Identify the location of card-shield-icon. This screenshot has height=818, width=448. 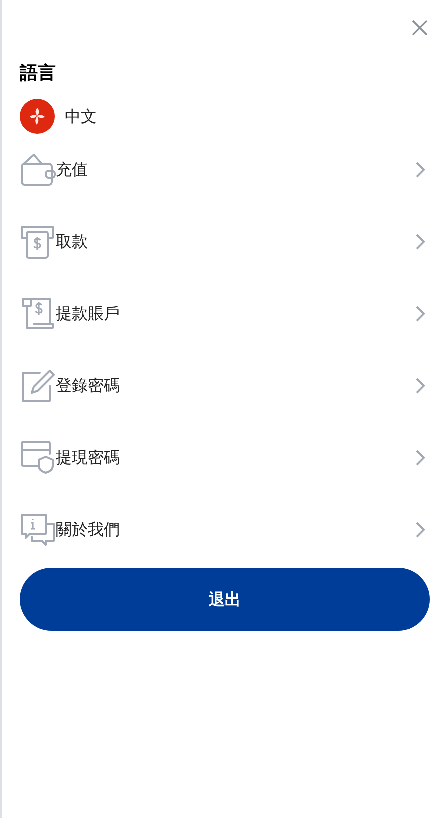
(38, 458).